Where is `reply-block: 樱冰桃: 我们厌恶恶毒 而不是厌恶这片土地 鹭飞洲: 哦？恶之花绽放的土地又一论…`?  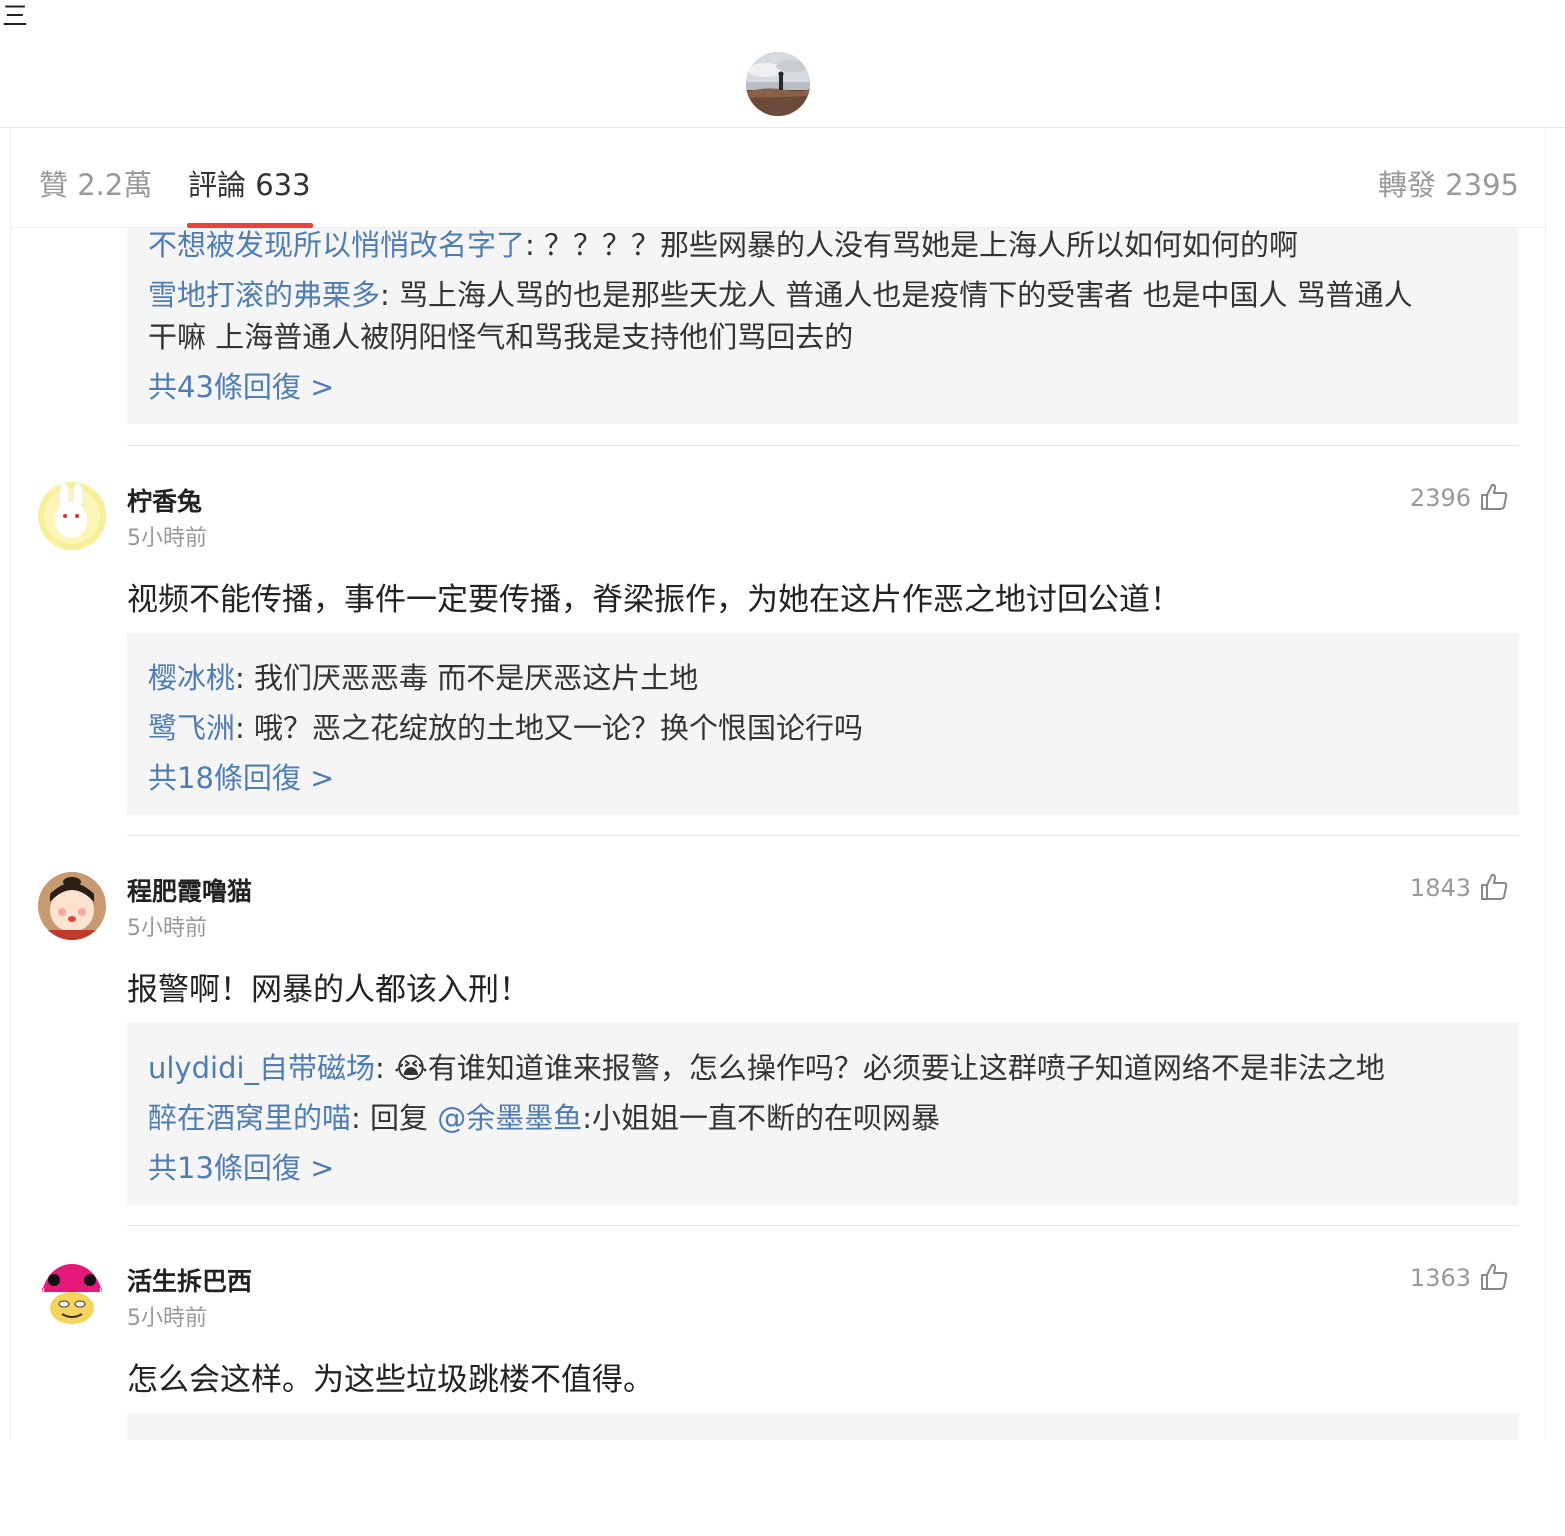 reply-block: 樱冰桃: 我们厌恶恶毒 而不是厌恶这片土地 鹭飞洲: 哦？恶之花绽放的土地又一论… is located at coordinates (823, 724).